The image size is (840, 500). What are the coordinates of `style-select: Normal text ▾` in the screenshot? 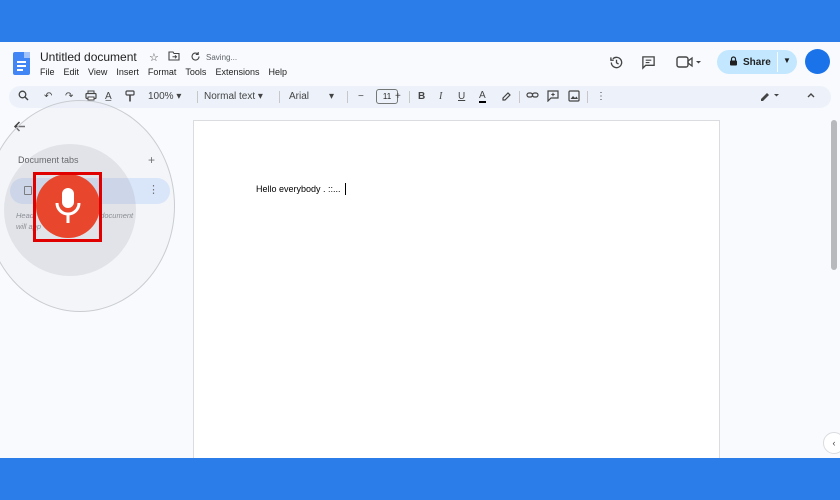 It's located at (233, 97).